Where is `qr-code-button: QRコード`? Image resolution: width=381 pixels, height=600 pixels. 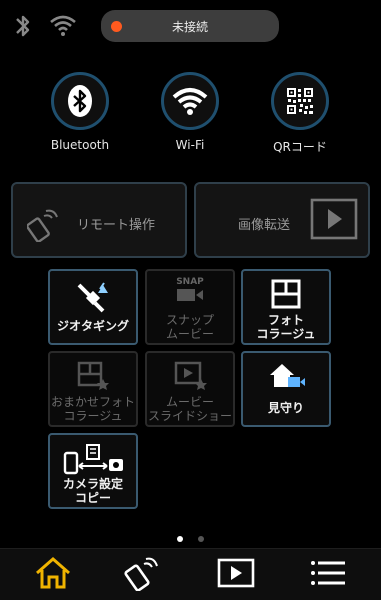
qr-code-button: QRコード is located at coordinates (300, 113).